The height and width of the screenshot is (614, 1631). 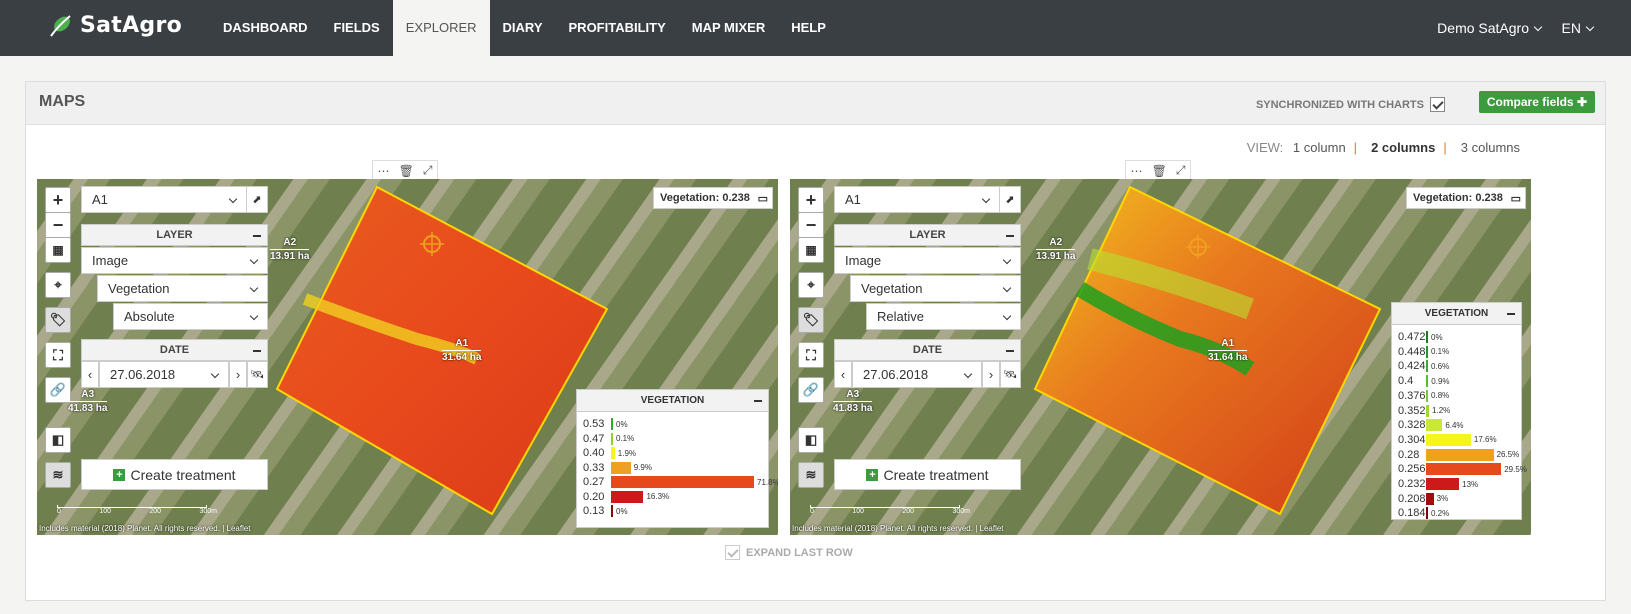 What do you see at coordinates (1490, 147) in the screenshot?
I see `view-3-columns: 3 columns` at bounding box center [1490, 147].